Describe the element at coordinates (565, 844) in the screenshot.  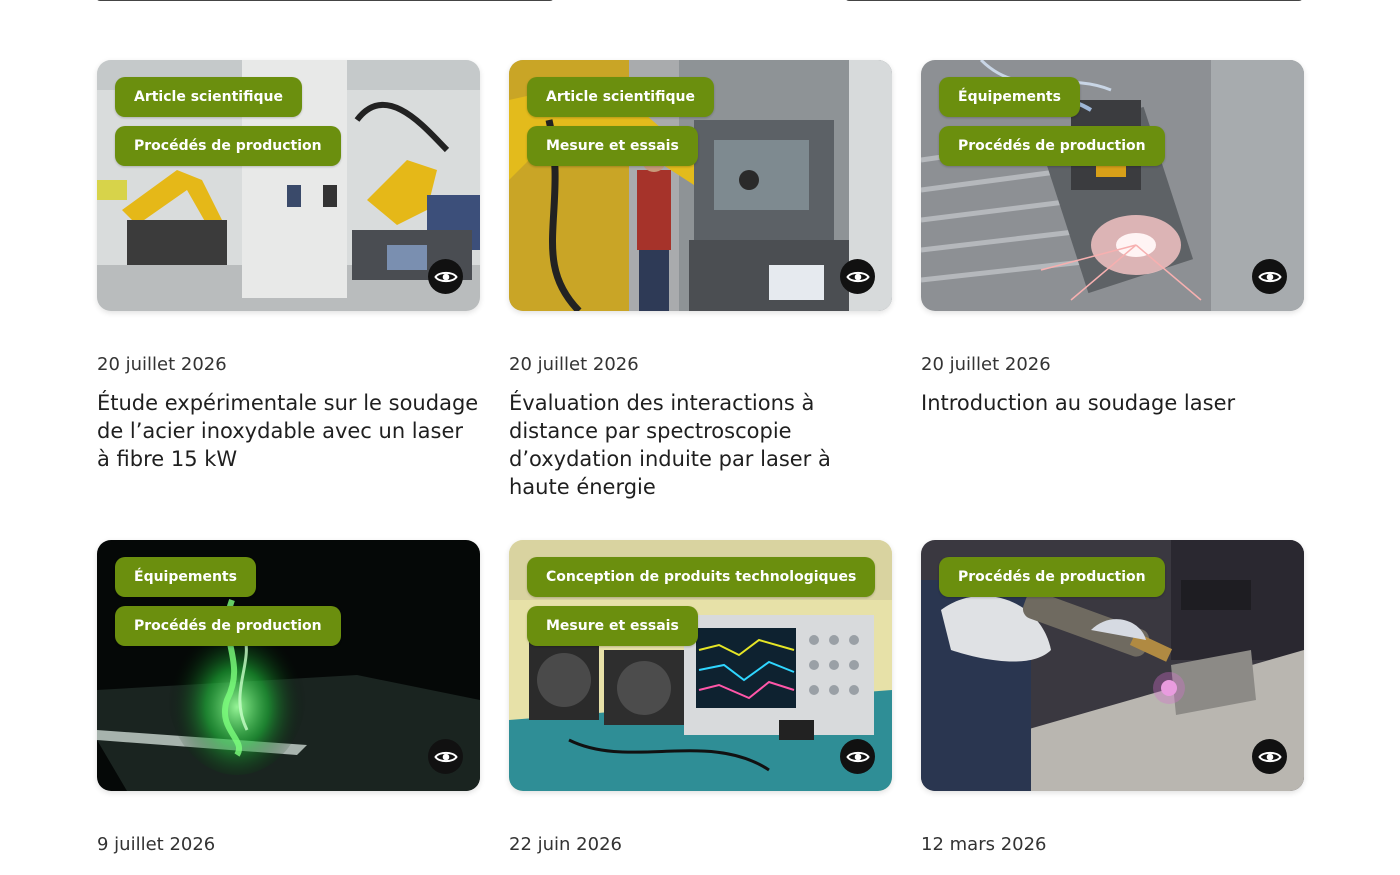
I see `article-date: 22 juin 2026` at that location.